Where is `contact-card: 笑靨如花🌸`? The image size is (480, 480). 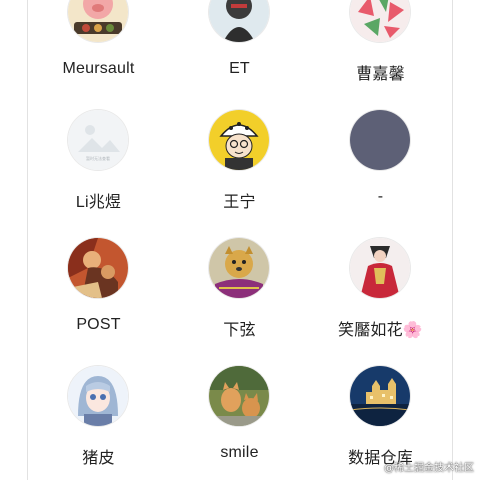 contact-card: 笑靨如花🌸 is located at coordinates (380, 246).